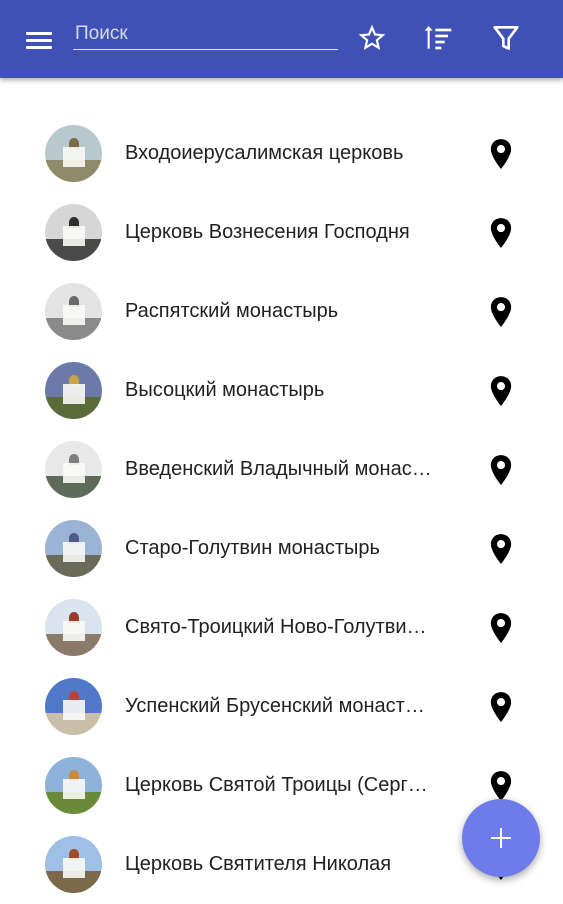 The image size is (563, 904). I want to click on place-title: Свято-Троицкий Ново-Голутвин монастырь, so click(281, 627).